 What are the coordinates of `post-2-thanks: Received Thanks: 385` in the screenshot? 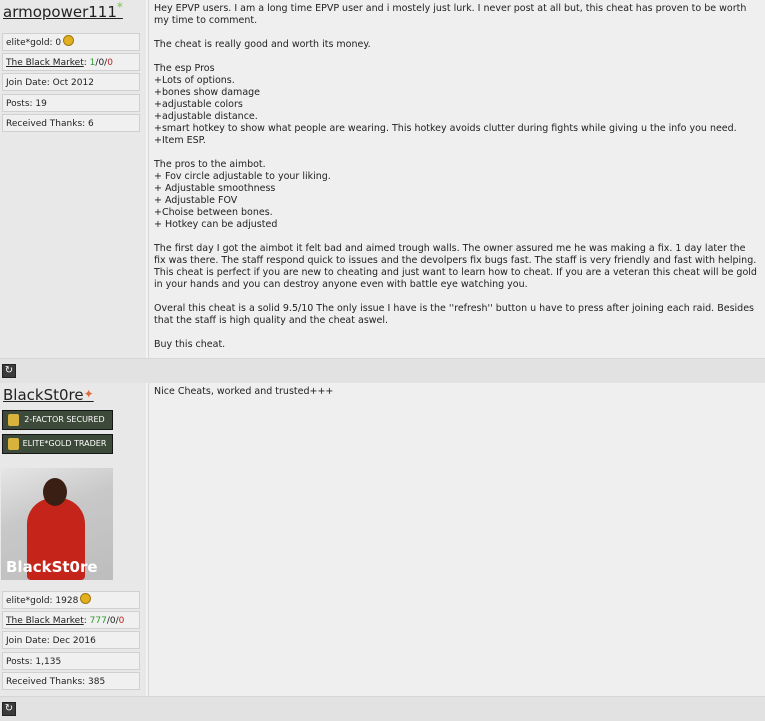 It's located at (71, 681).